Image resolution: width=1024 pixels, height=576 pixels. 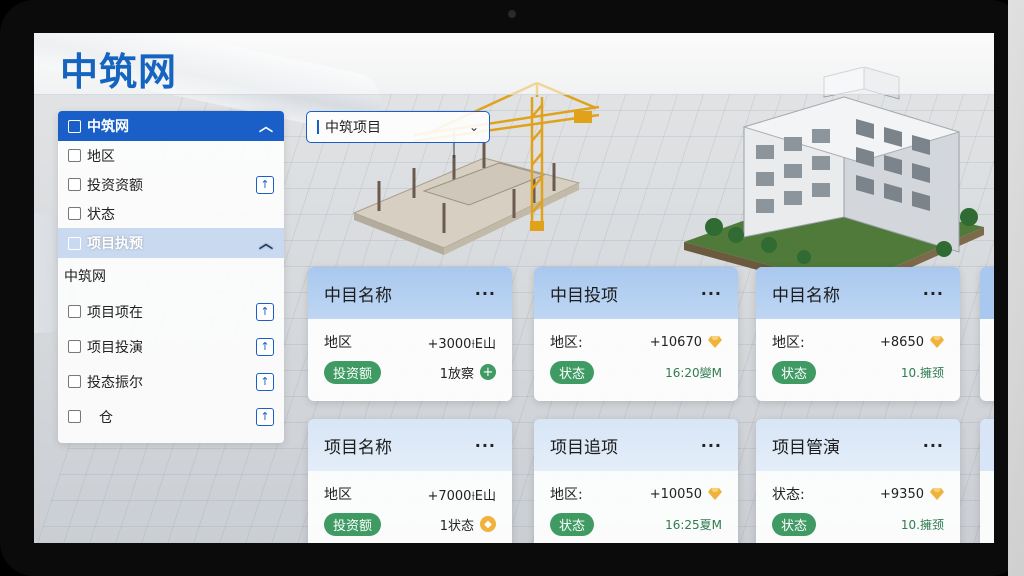 What do you see at coordinates (115, 185) in the screenshot?
I see `sidebar-item-label: 投资资额` at bounding box center [115, 185].